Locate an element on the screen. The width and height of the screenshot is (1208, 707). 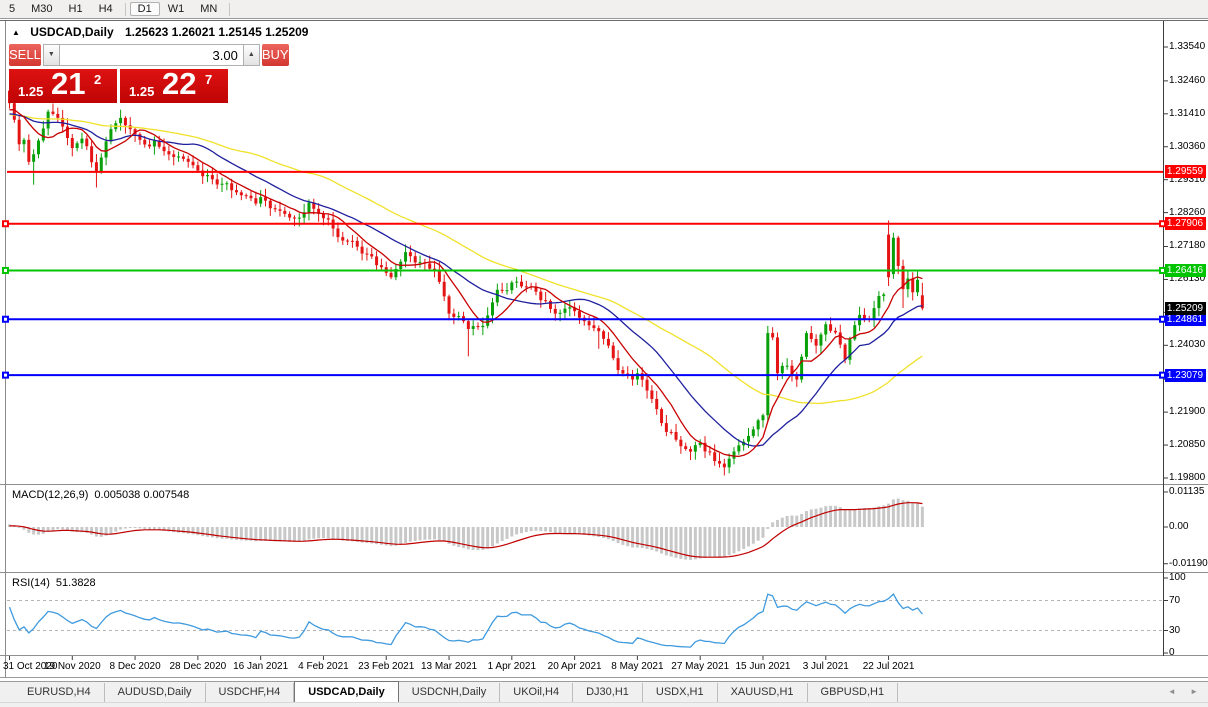
timeframe-button-d1: D1 is located at coordinates (144, 9).